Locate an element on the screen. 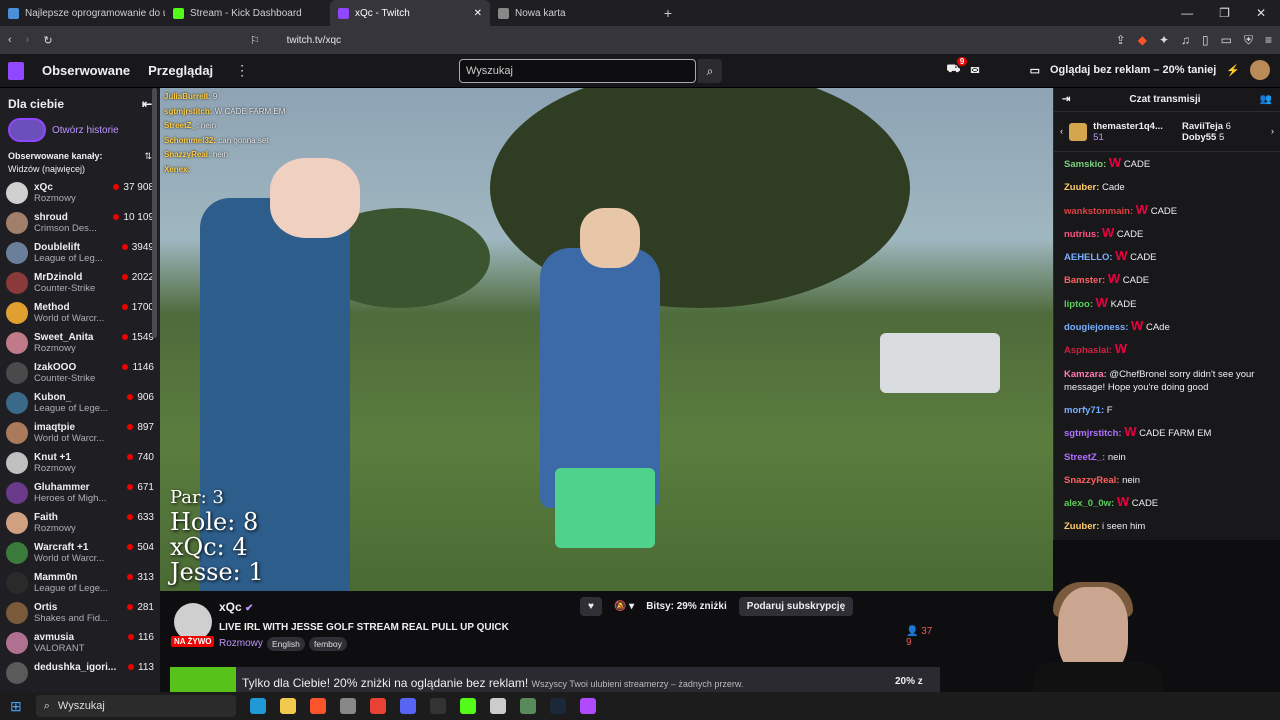  bits-button: Bitsy: 29% zniżki is located at coordinates (686, 606).